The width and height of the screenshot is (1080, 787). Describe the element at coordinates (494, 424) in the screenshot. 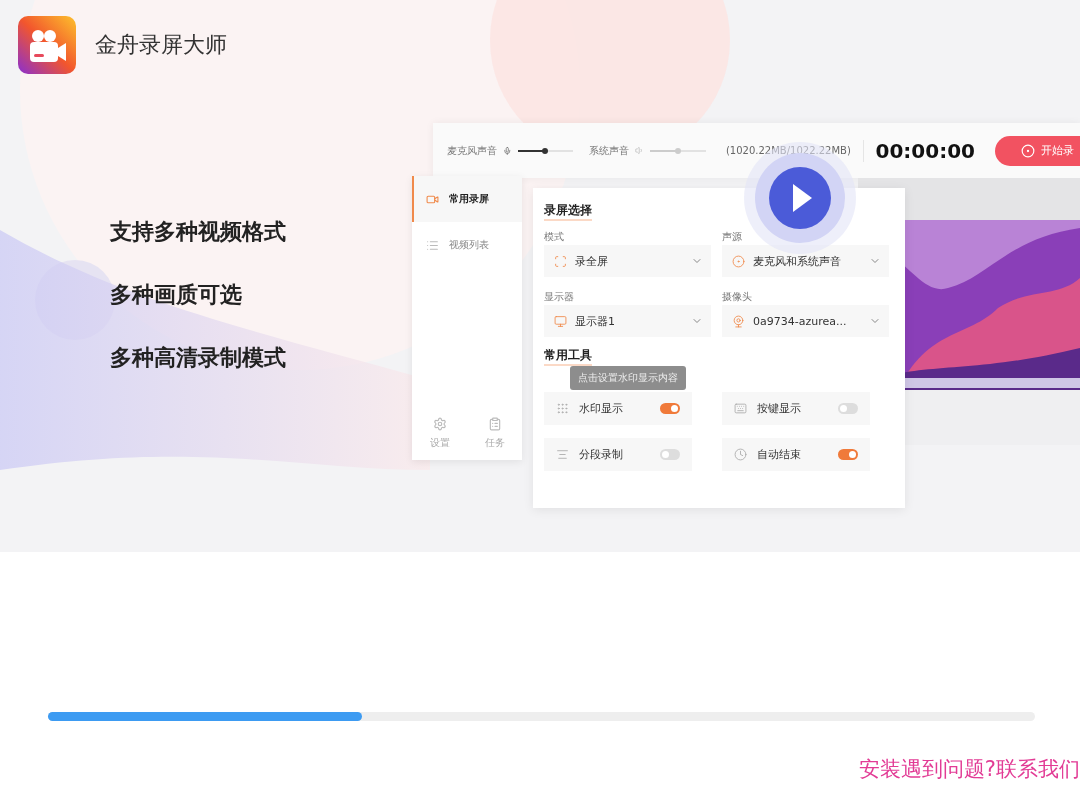

I see `clipboard-icon` at that location.